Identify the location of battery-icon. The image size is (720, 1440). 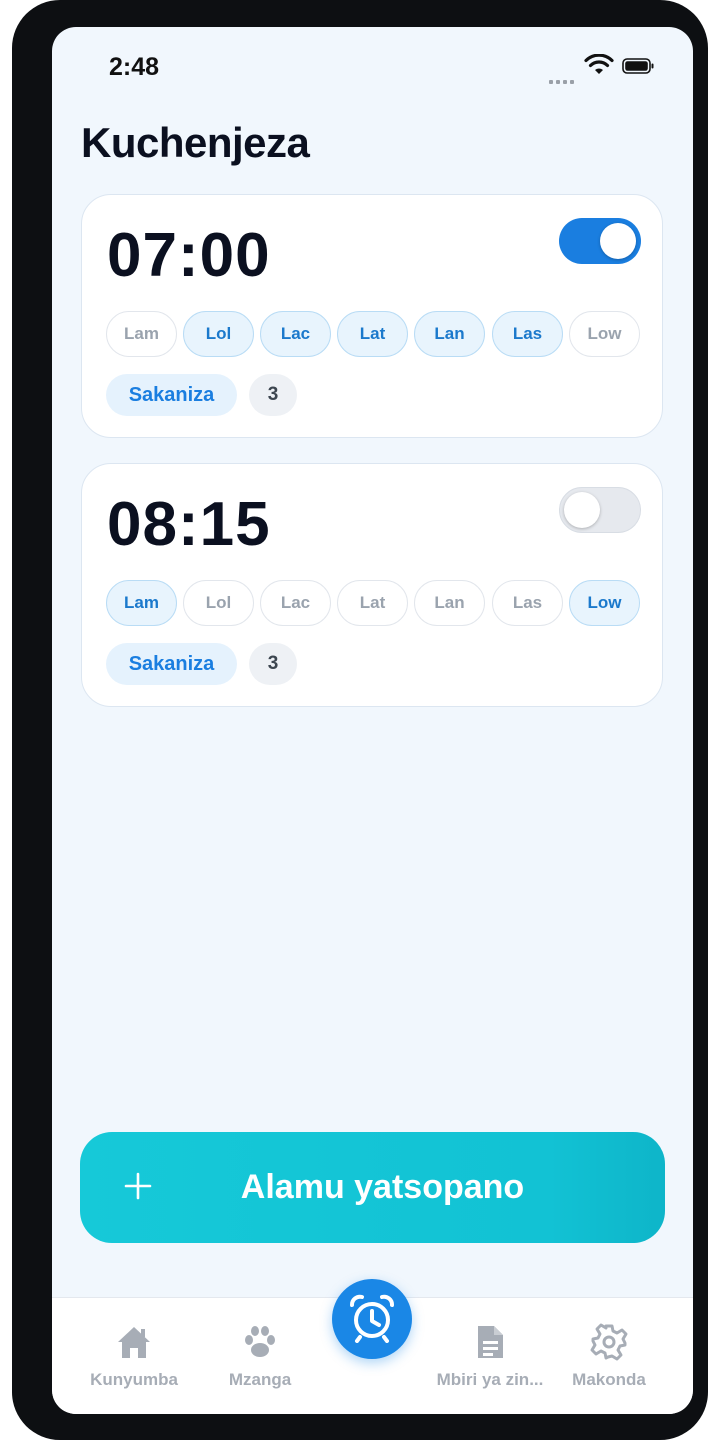
(638, 66).